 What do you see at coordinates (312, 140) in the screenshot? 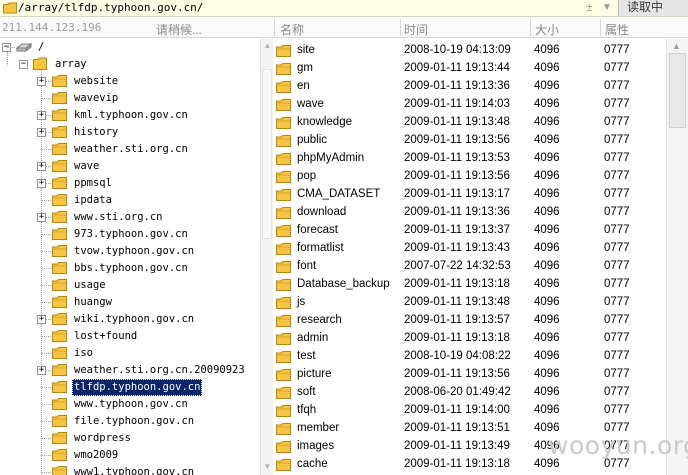
I see `file-name: public` at bounding box center [312, 140].